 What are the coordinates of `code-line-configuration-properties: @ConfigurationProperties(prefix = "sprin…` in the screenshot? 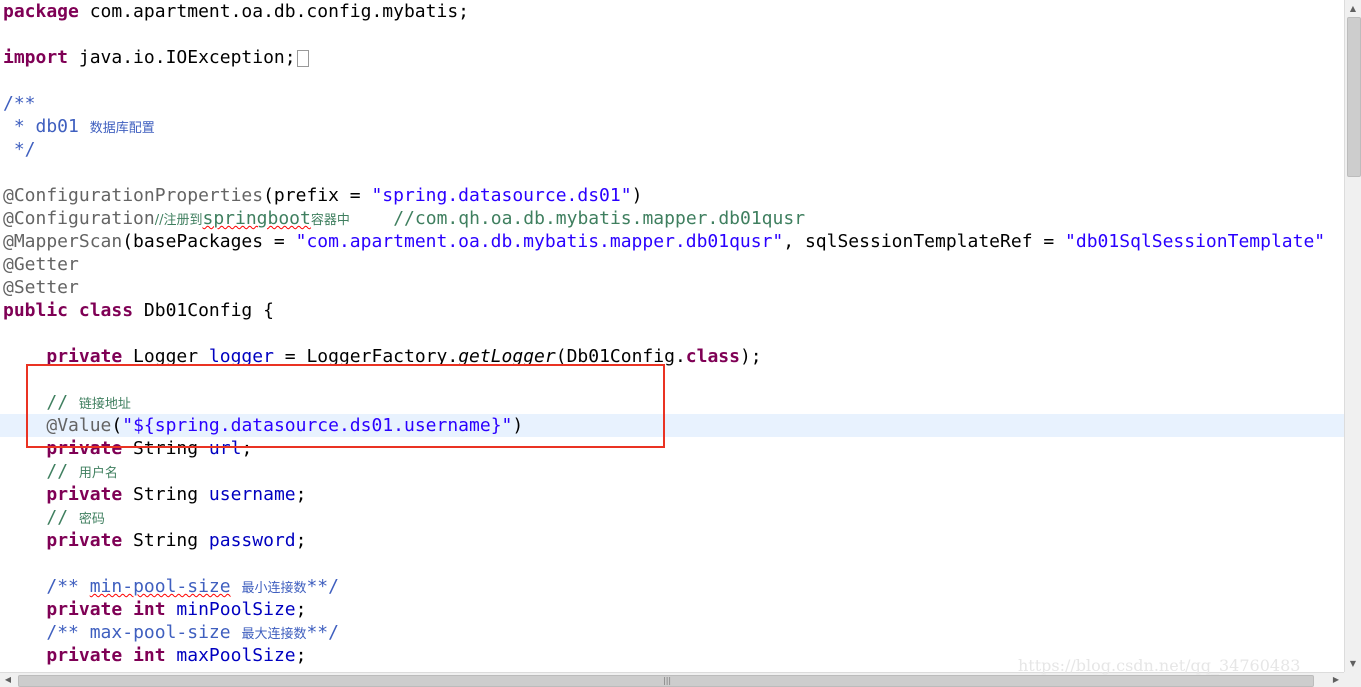 It's located at (322, 195).